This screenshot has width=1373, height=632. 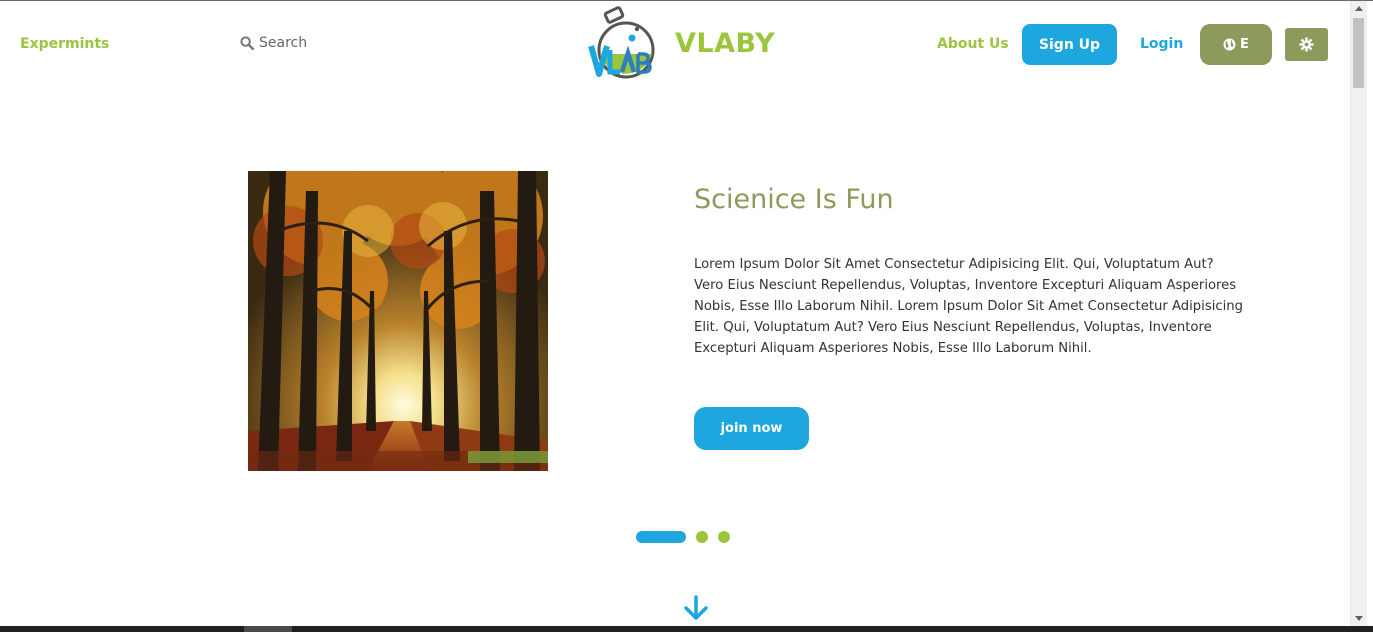 I want to click on login-link: Login, so click(x=1161, y=44).